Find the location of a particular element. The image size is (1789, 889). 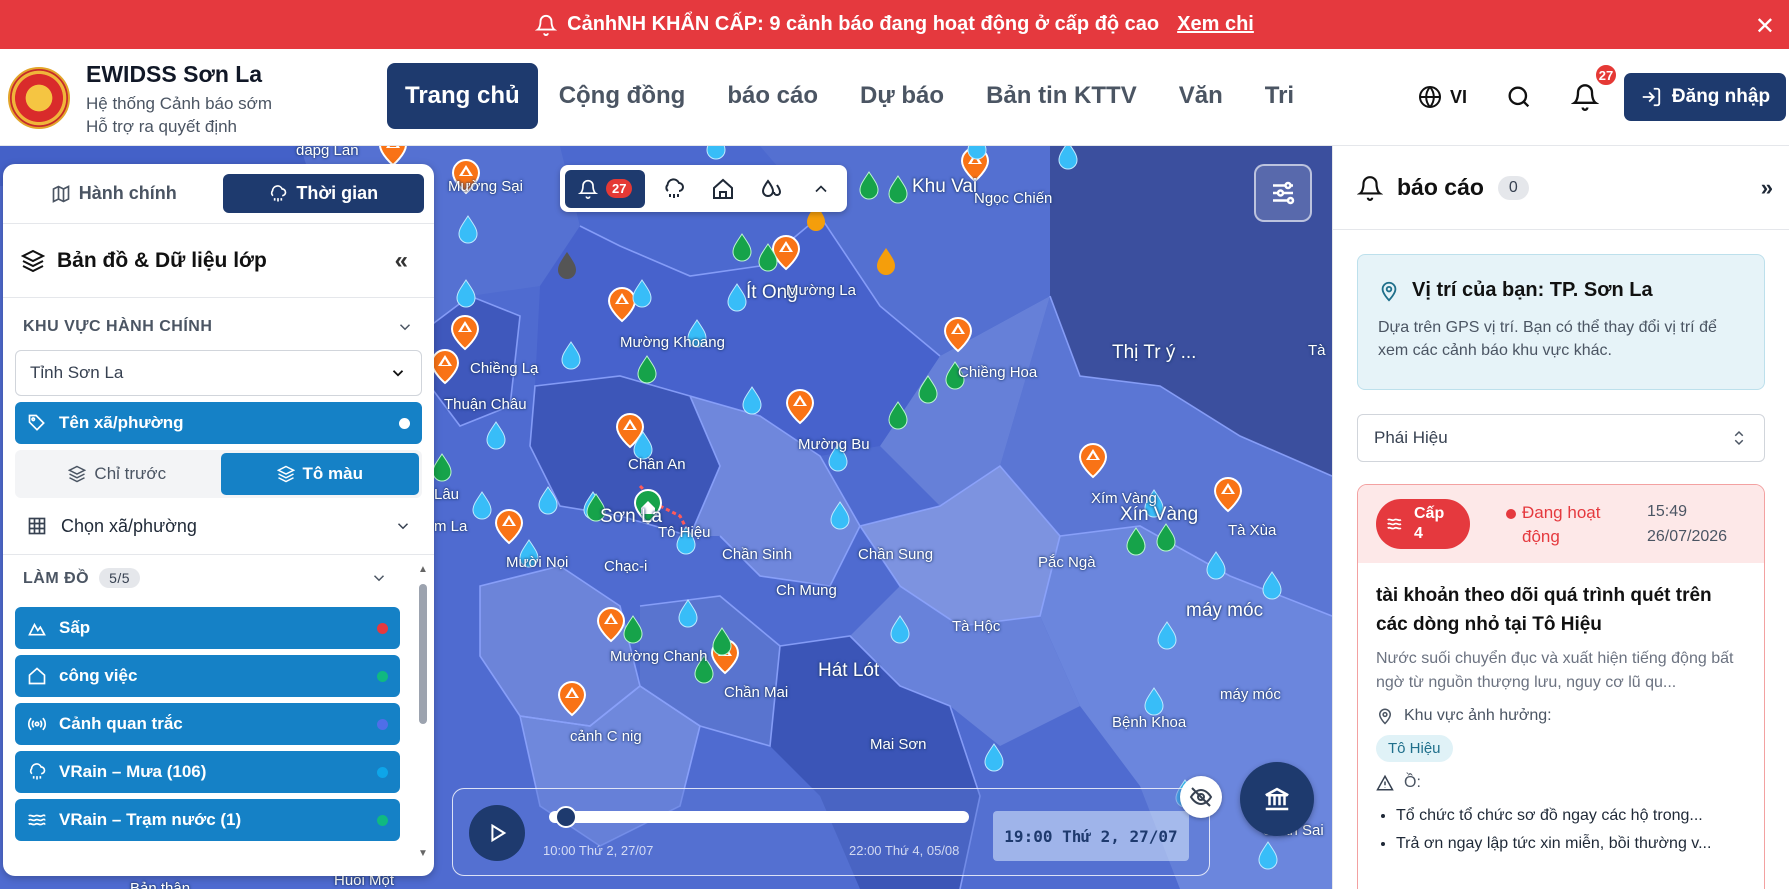

alert-card-header: Cấp 4 Đang hoạt động 15:49 26/07/2026 is located at coordinates (1561, 524).